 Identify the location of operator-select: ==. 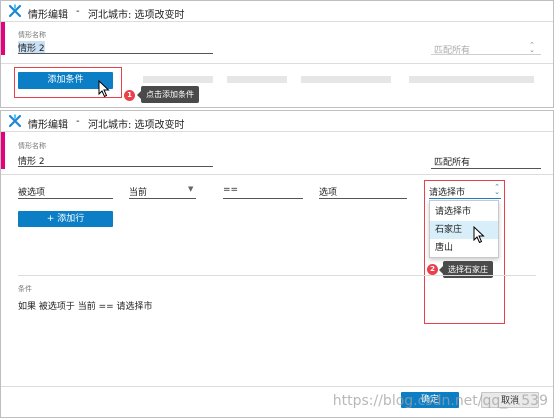
(230, 190).